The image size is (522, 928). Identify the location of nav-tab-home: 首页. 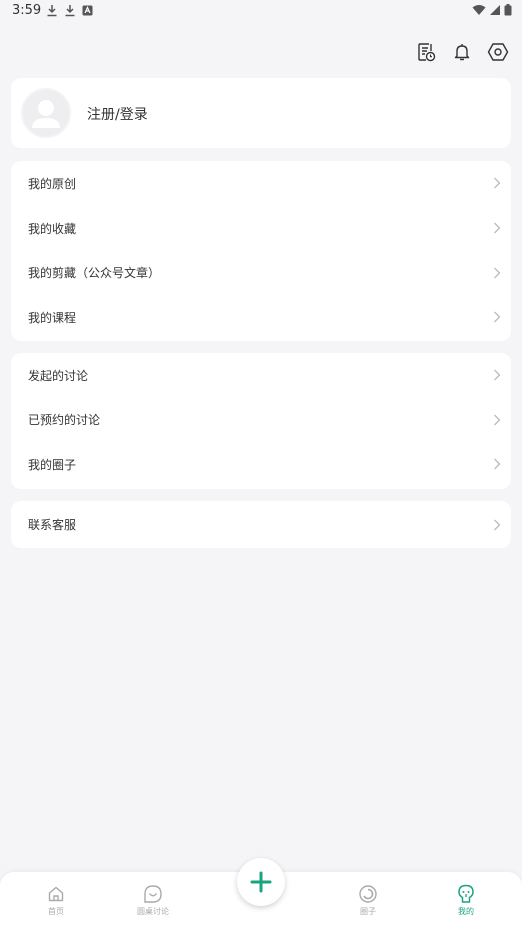
(56, 900).